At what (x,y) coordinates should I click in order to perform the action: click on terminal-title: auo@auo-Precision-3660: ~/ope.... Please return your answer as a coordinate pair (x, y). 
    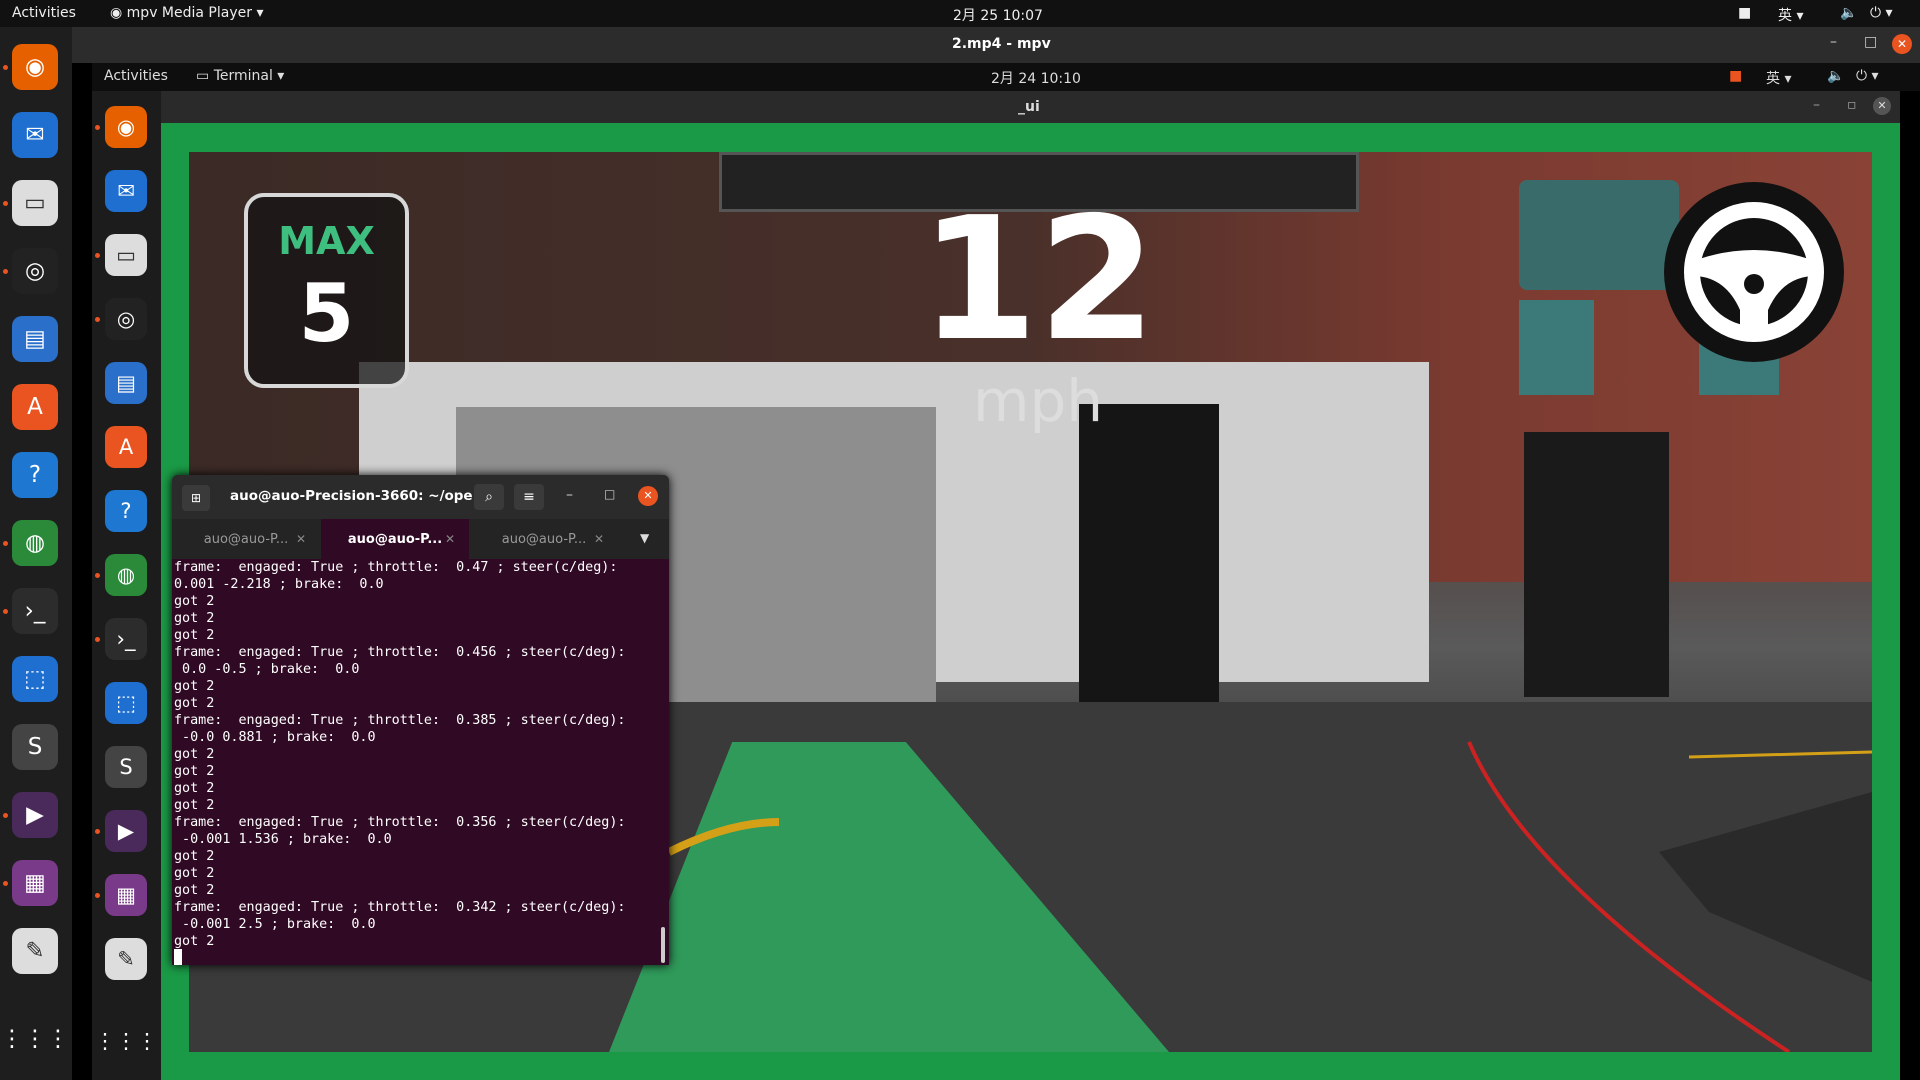
    Looking at the image, I should click on (359, 496).